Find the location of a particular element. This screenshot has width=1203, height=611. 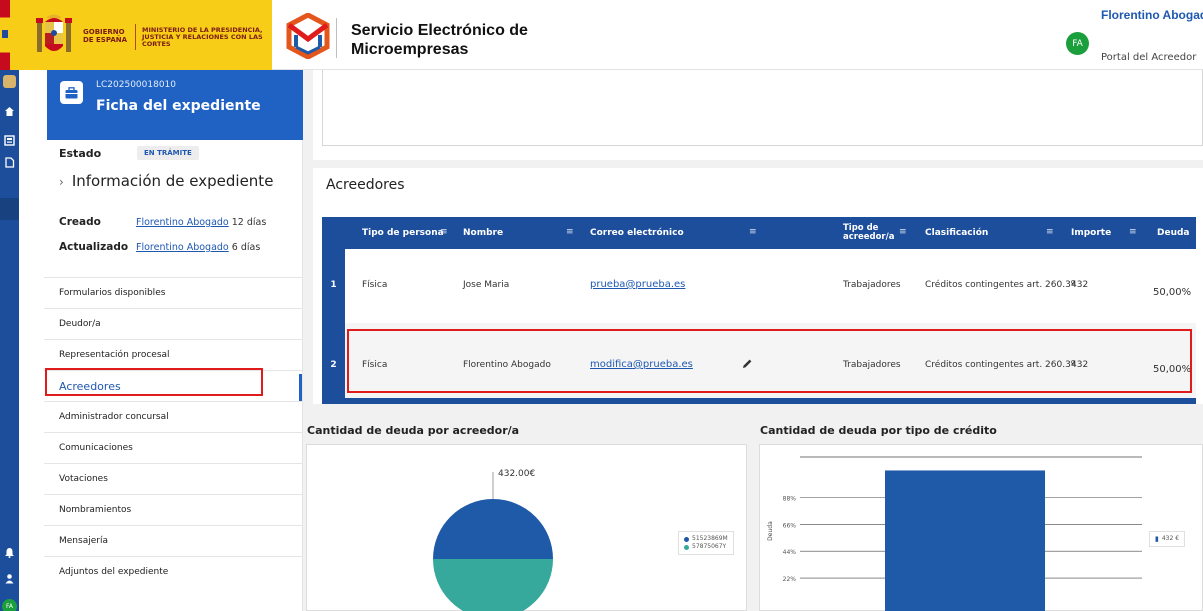

cell-correo-link: prueba@prueba.es is located at coordinates (637, 284).